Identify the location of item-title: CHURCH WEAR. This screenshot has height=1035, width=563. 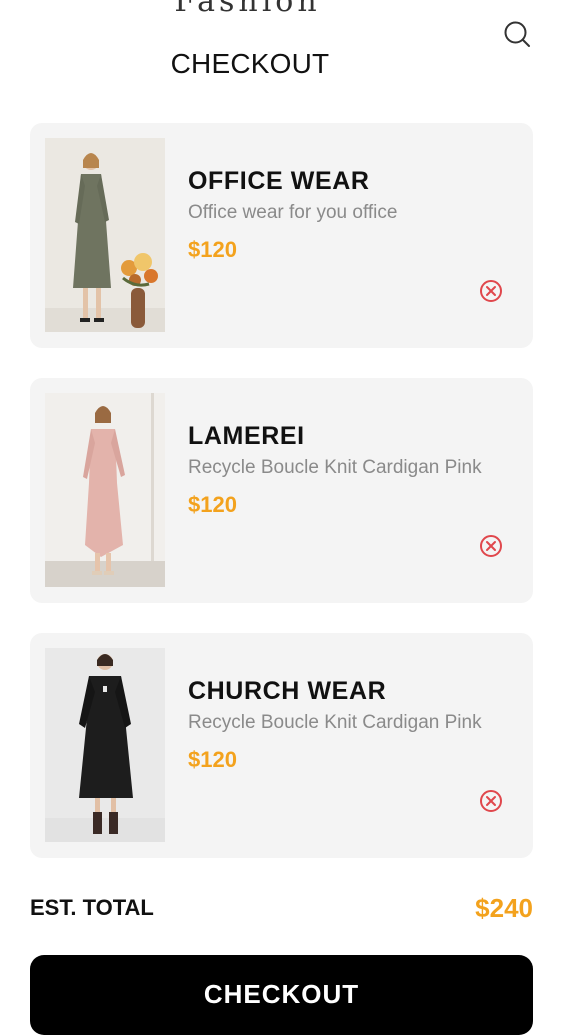
(287, 691).